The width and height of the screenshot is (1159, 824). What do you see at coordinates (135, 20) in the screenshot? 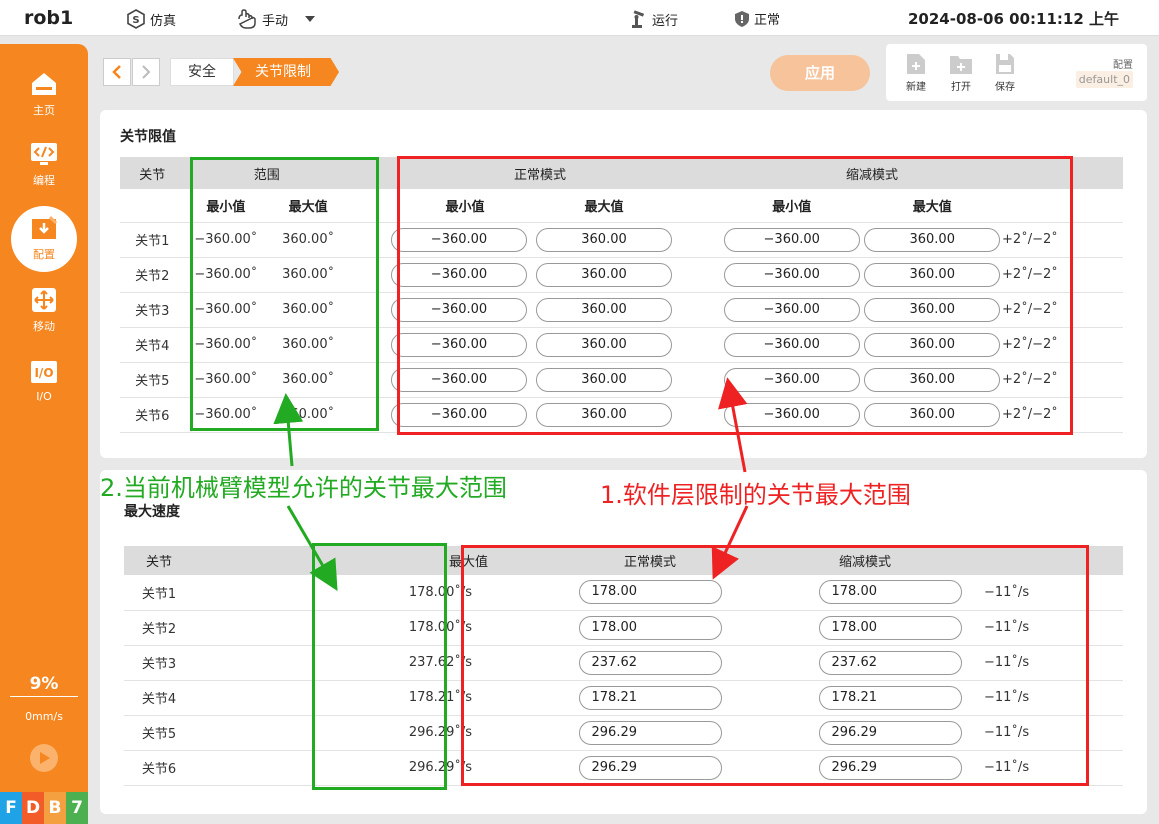
I see `svg-text: S` at bounding box center [135, 20].